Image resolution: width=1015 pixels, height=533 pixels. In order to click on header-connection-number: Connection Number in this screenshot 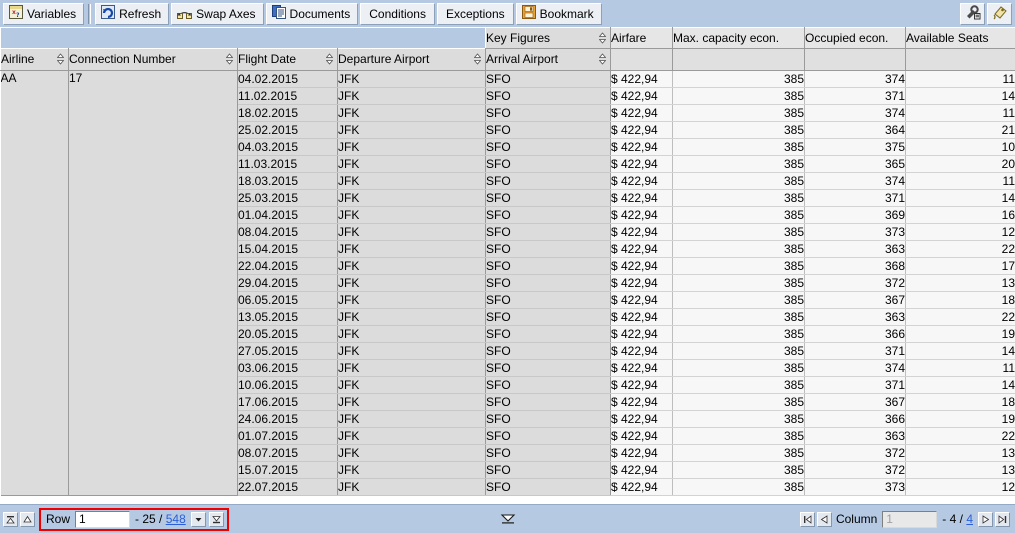, I will do `click(153, 59)`.